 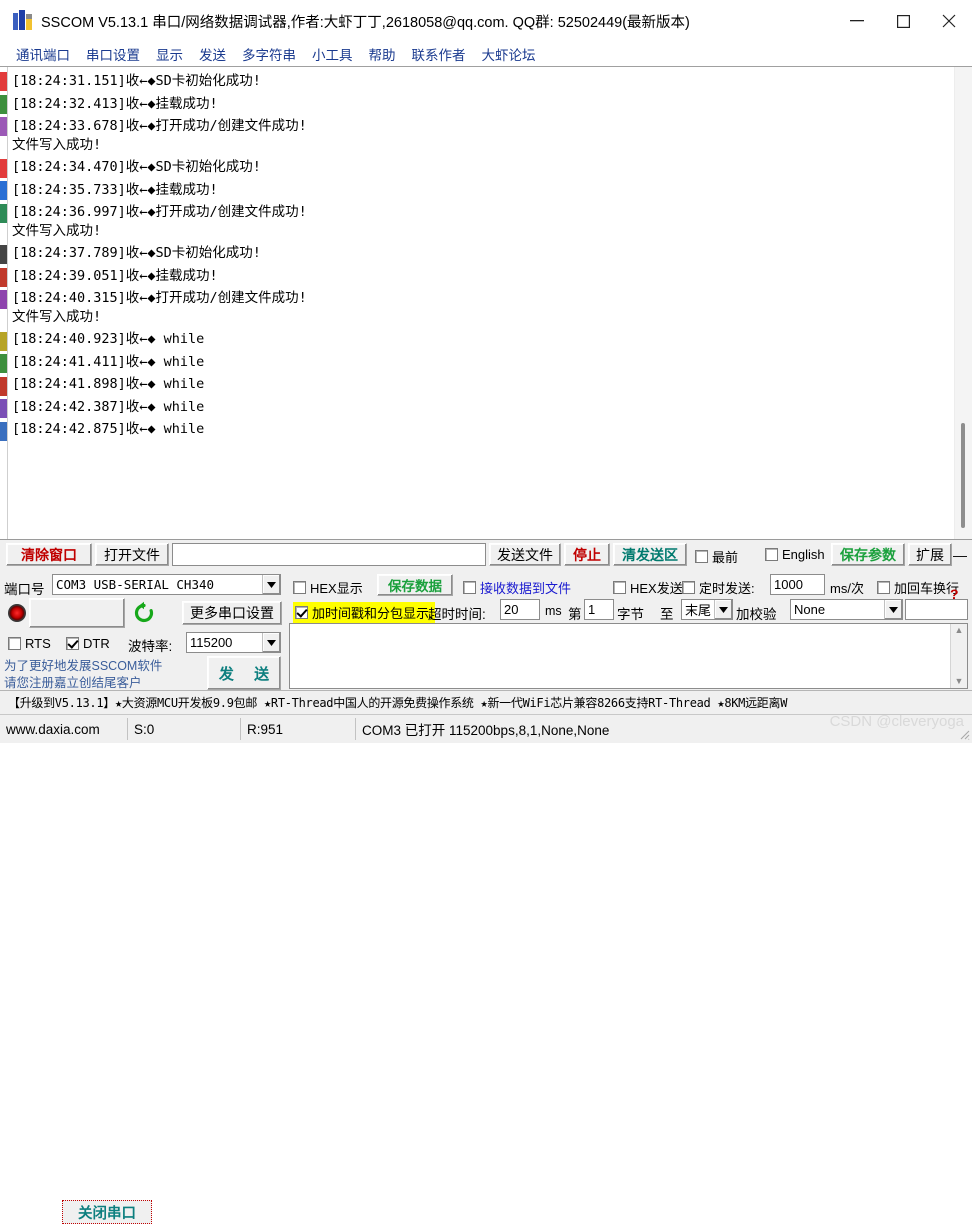 I want to click on close-icon, so click(x=949, y=21).